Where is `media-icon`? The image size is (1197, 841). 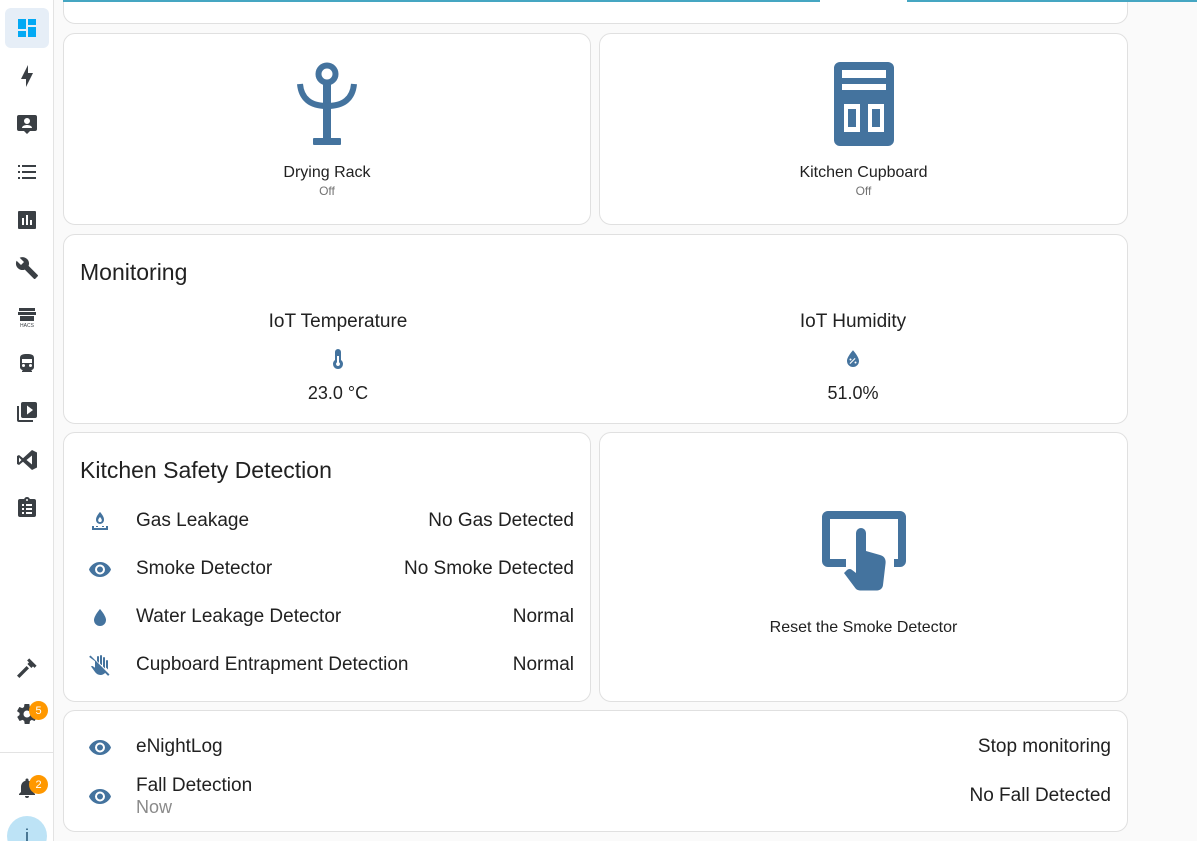 media-icon is located at coordinates (27, 412).